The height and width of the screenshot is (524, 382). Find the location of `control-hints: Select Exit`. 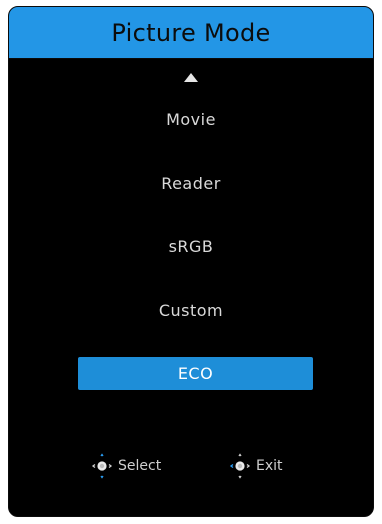

control-hints: Select Exit is located at coordinates (191, 466).